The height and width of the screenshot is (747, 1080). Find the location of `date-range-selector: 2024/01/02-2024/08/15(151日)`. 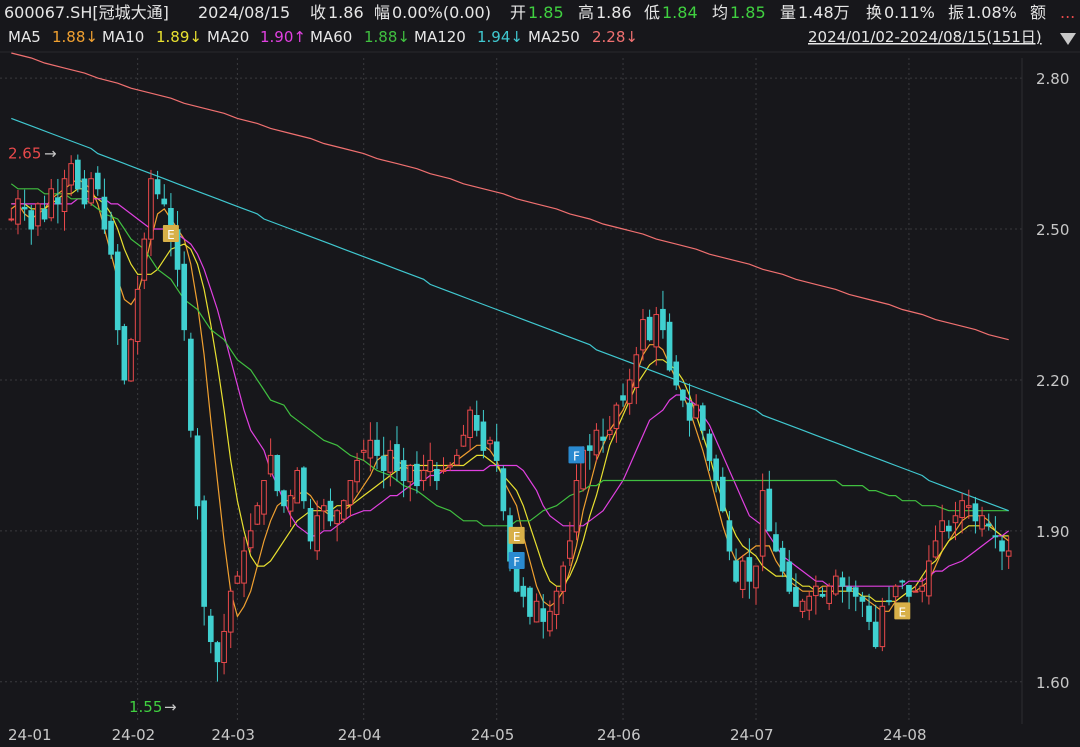

date-range-selector: 2024/01/02-2024/08/15(151日) is located at coordinates (942, 37).